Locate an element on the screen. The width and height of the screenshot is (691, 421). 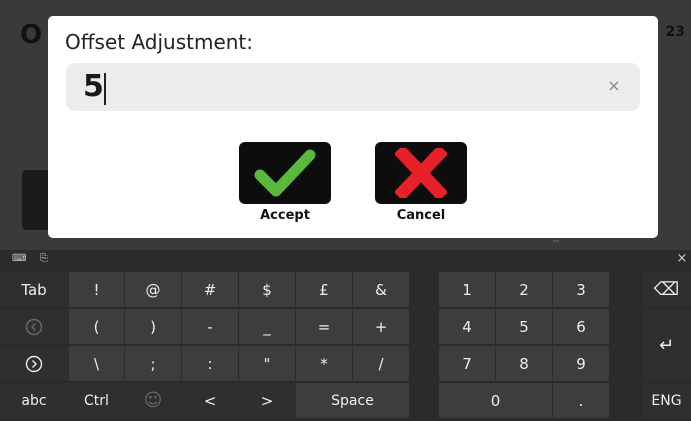
key-6: 6 is located at coordinates (581, 326).